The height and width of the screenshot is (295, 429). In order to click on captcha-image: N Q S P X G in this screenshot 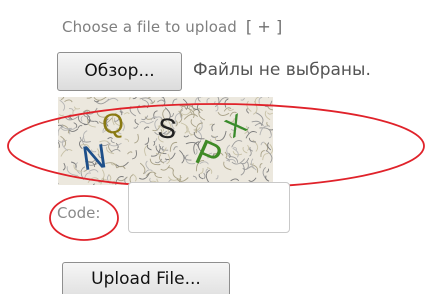, I will do `click(165, 141)`.